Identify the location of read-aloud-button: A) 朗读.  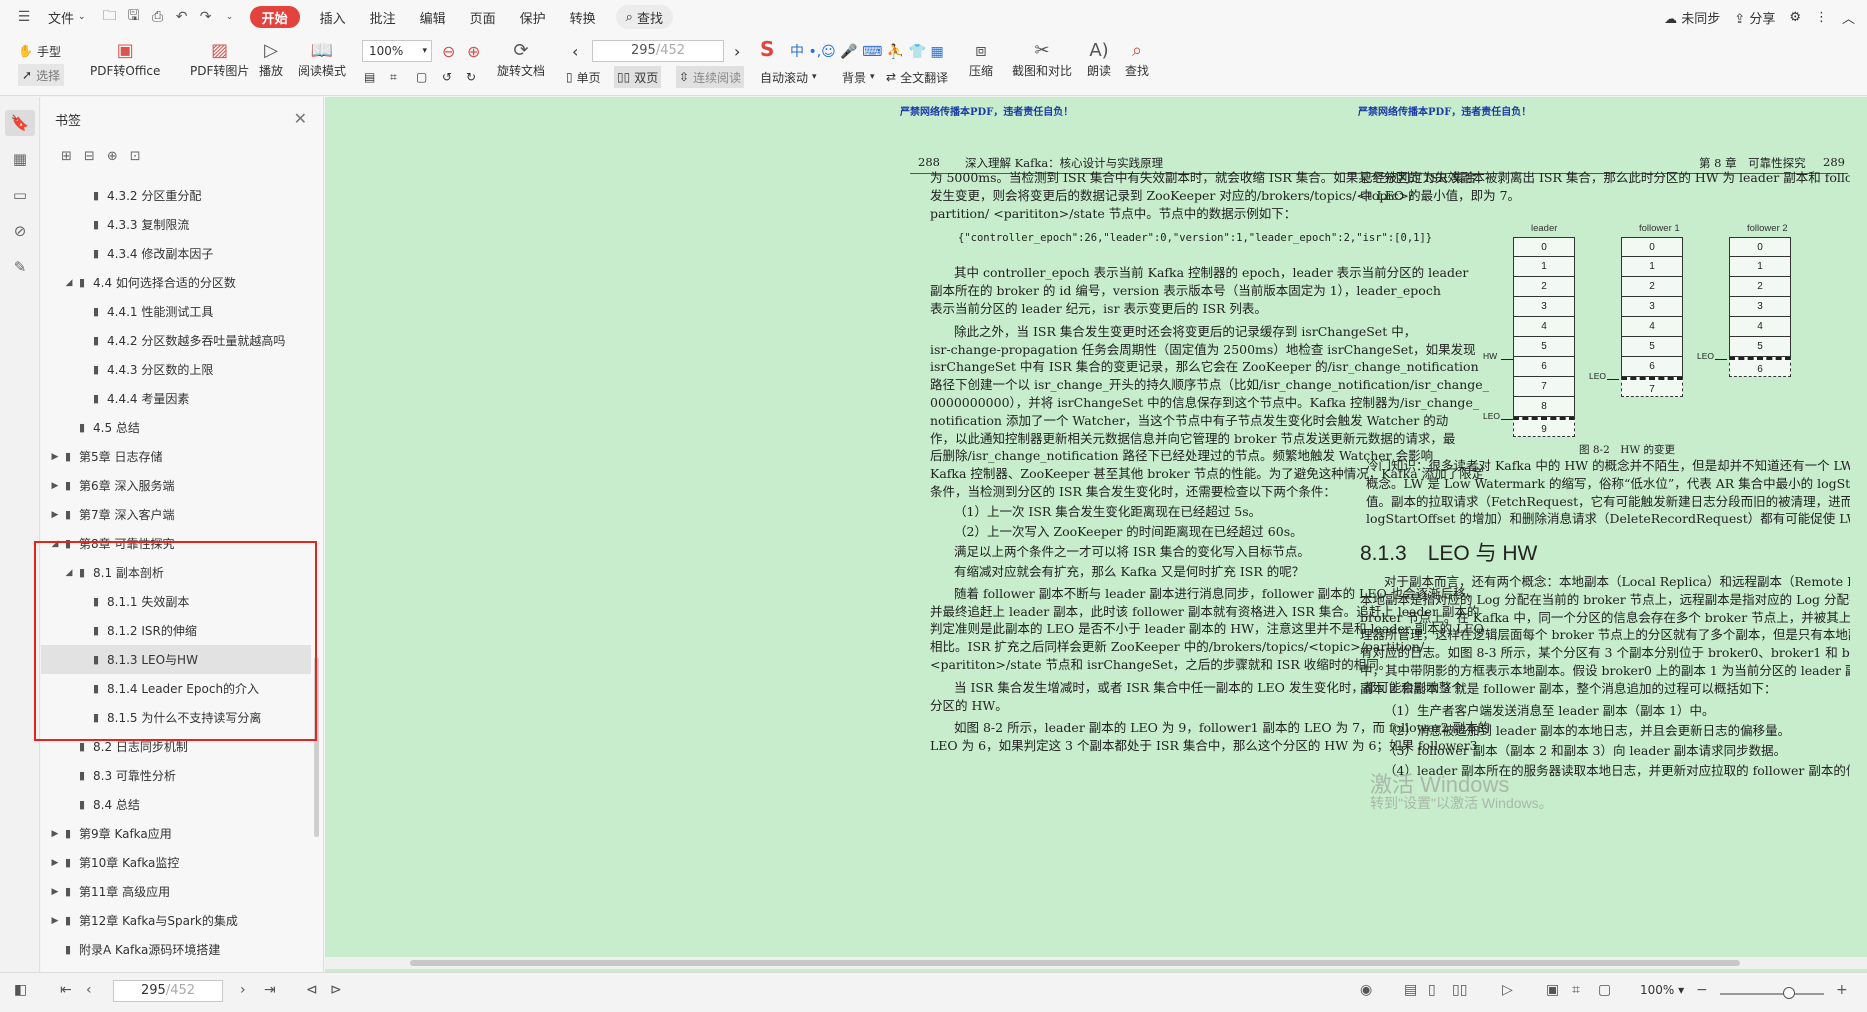
(1099, 58).